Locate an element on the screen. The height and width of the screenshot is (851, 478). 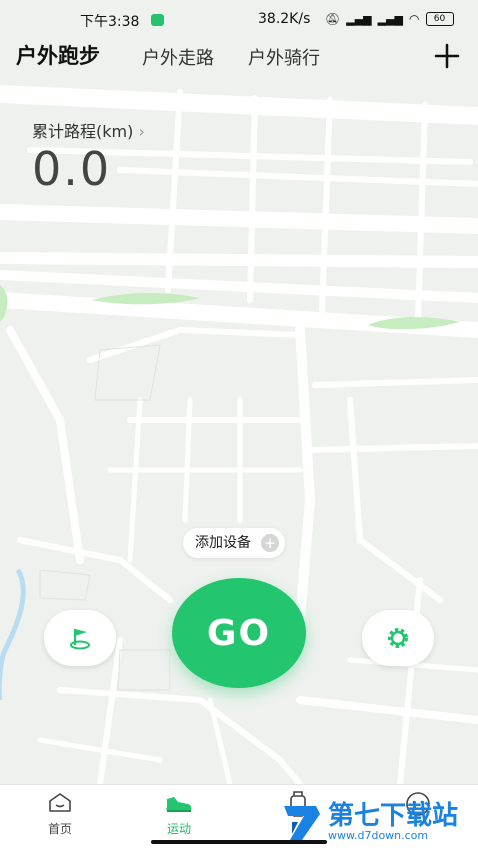
watermark-text-group: 第七下载站 www.d7down.com is located at coordinates (393, 822).